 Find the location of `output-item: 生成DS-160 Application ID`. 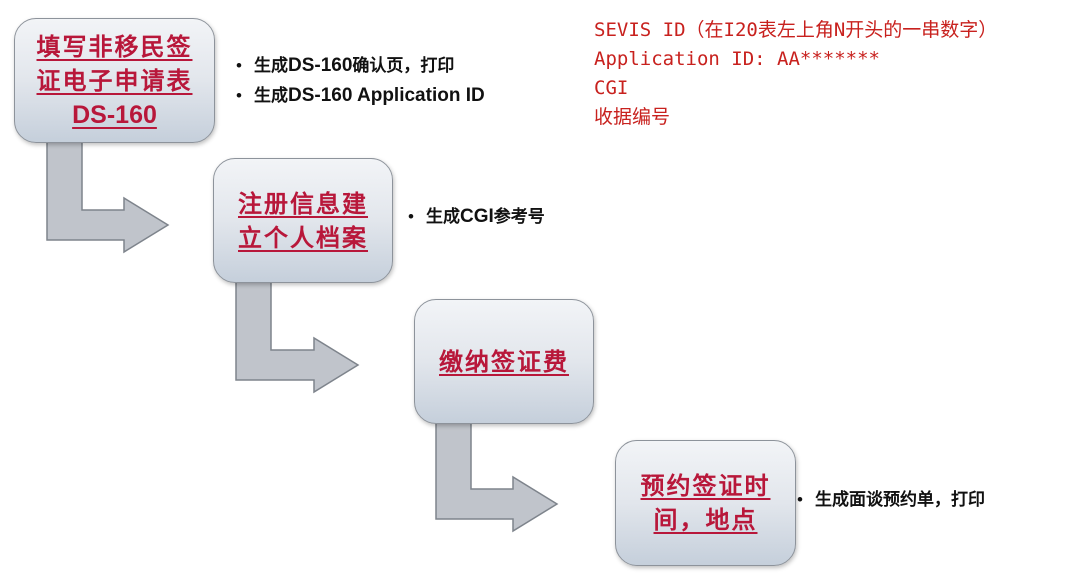

output-item: 生成DS-160 Application ID is located at coordinates (360, 96).